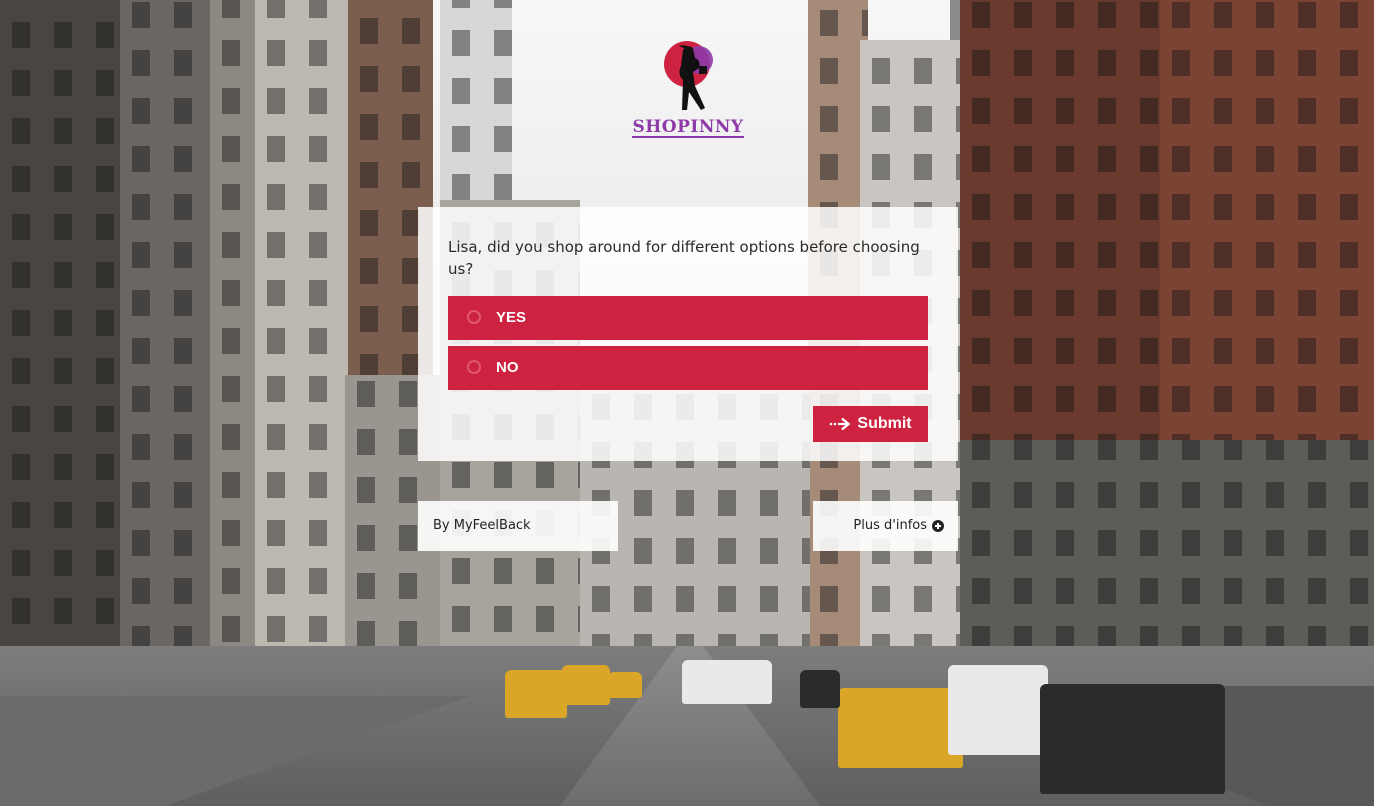  What do you see at coordinates (507, 367) in the screenshot?
I see `option-label: NO` at bounding box center [507, 367].